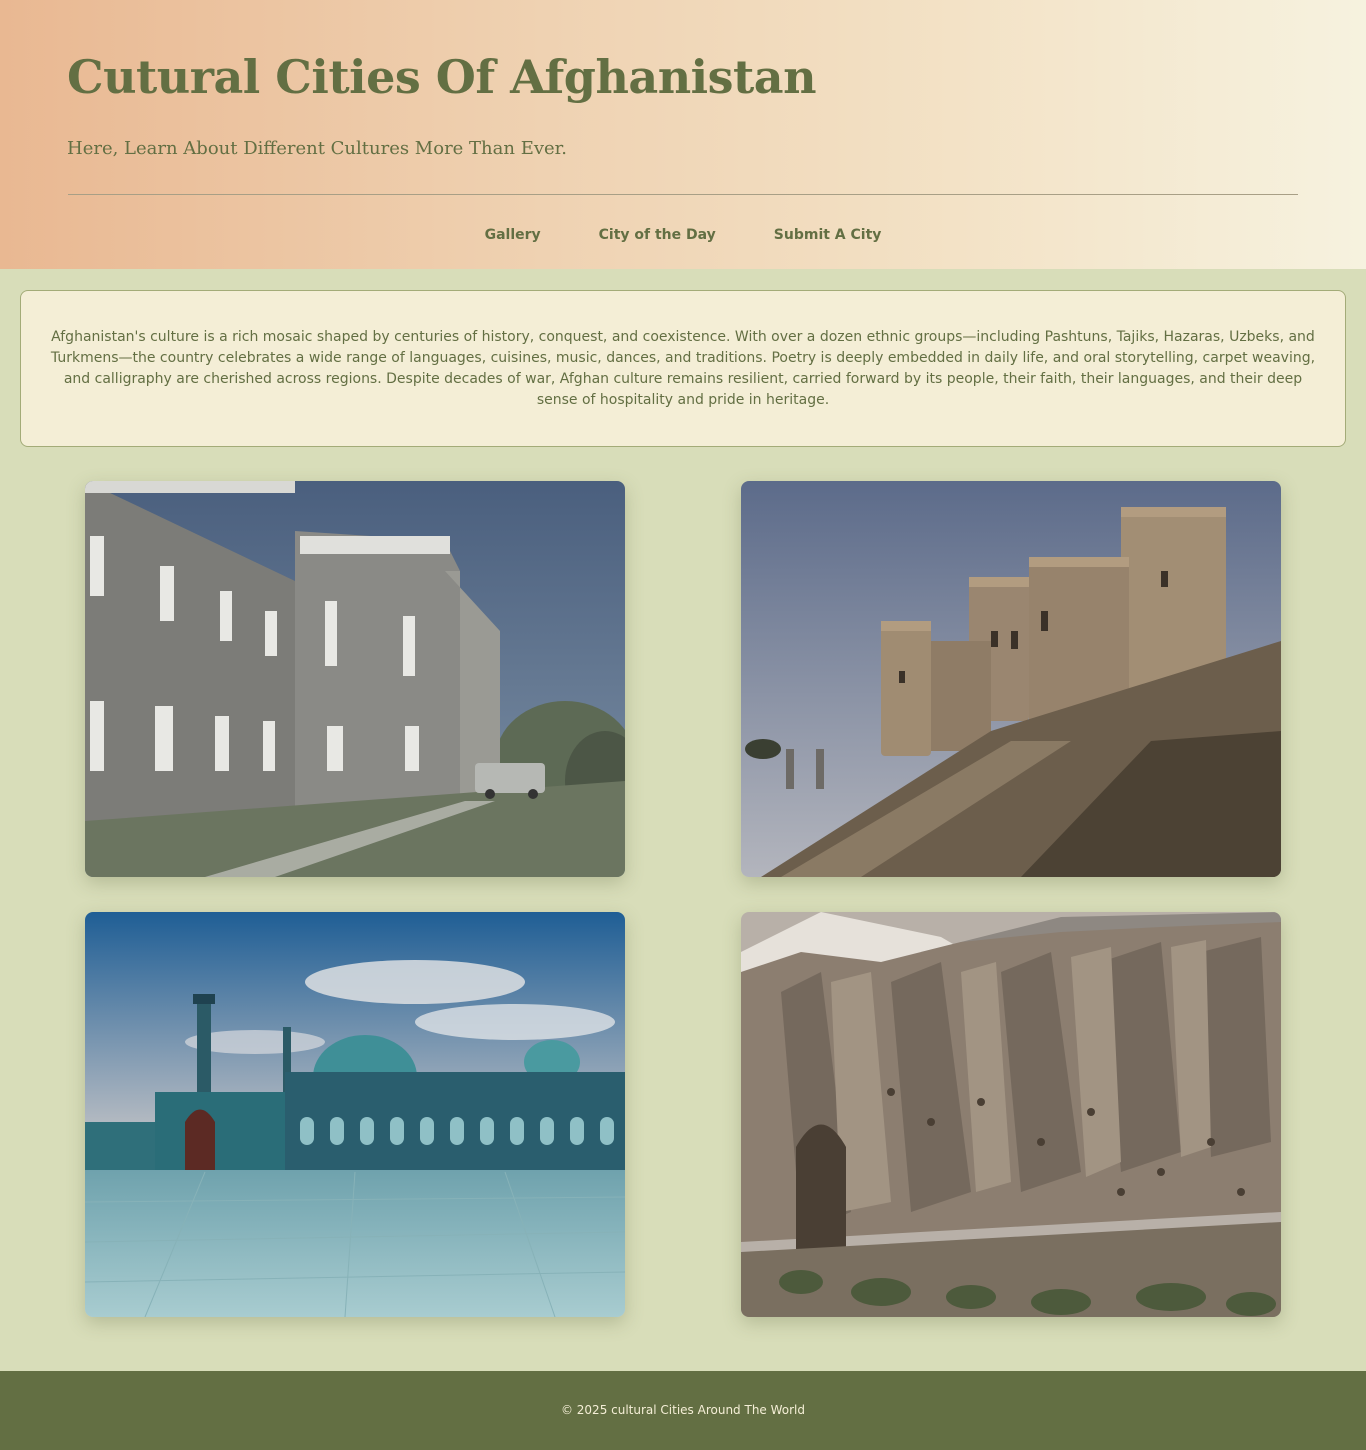 The width and height of the screenshot is (1366, 1450). I want to click on gallery-image-citadel, so click(1011, 679).